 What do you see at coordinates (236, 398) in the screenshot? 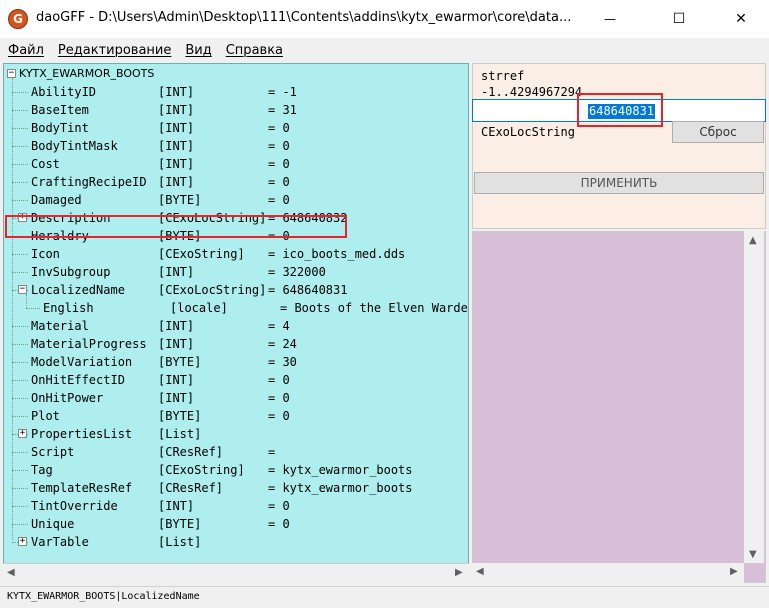
I see `tree-row: OnHitPower [INT] = 0` at bounding box center [236, 398].